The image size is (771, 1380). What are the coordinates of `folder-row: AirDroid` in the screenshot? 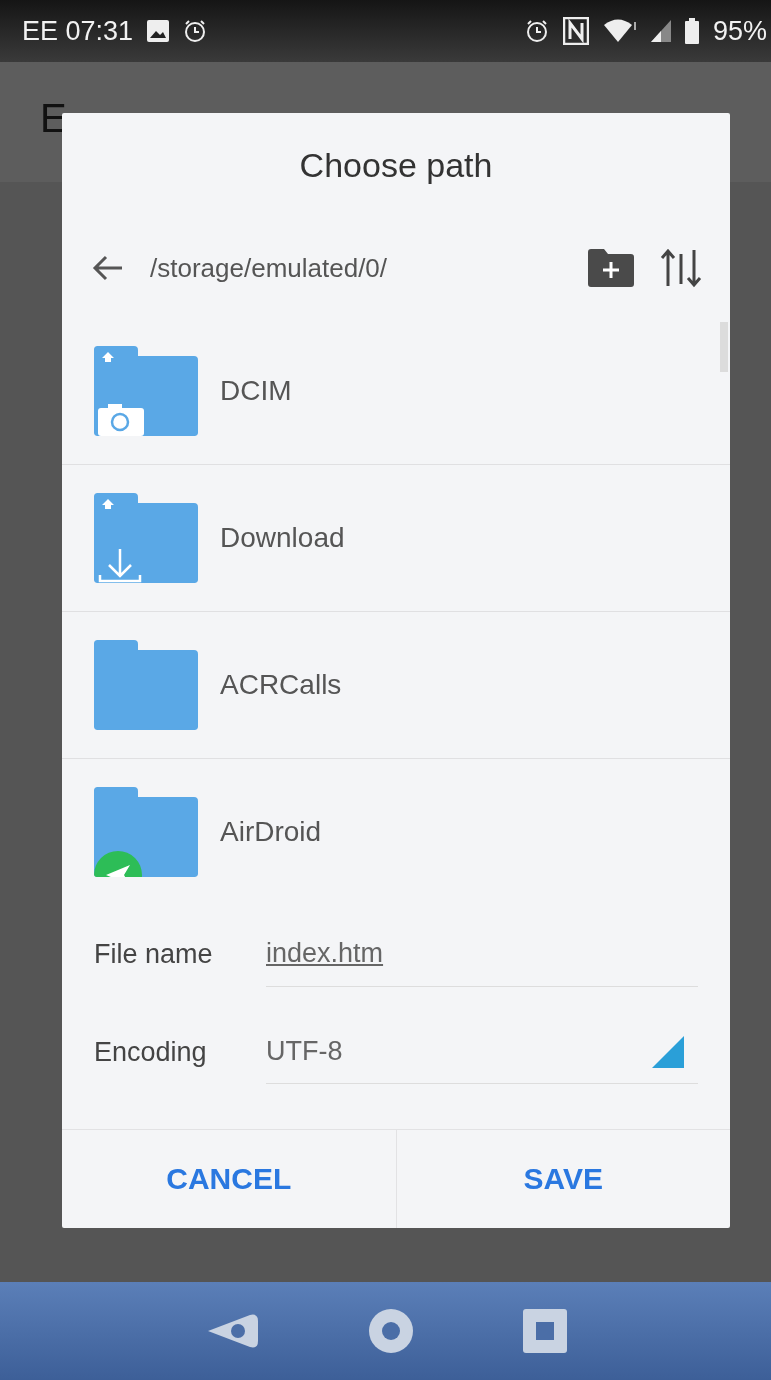 It's located at (396, 820).